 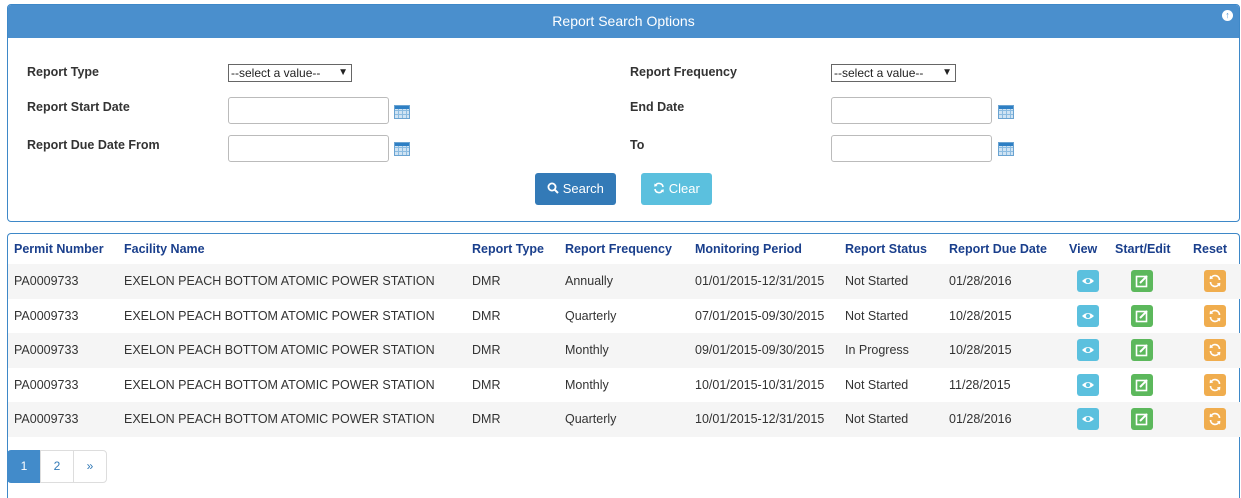 What do you see at coordinates (308, 110) in the screenshot?
I see `report-start-date-input` at bounding box center [308, 110].